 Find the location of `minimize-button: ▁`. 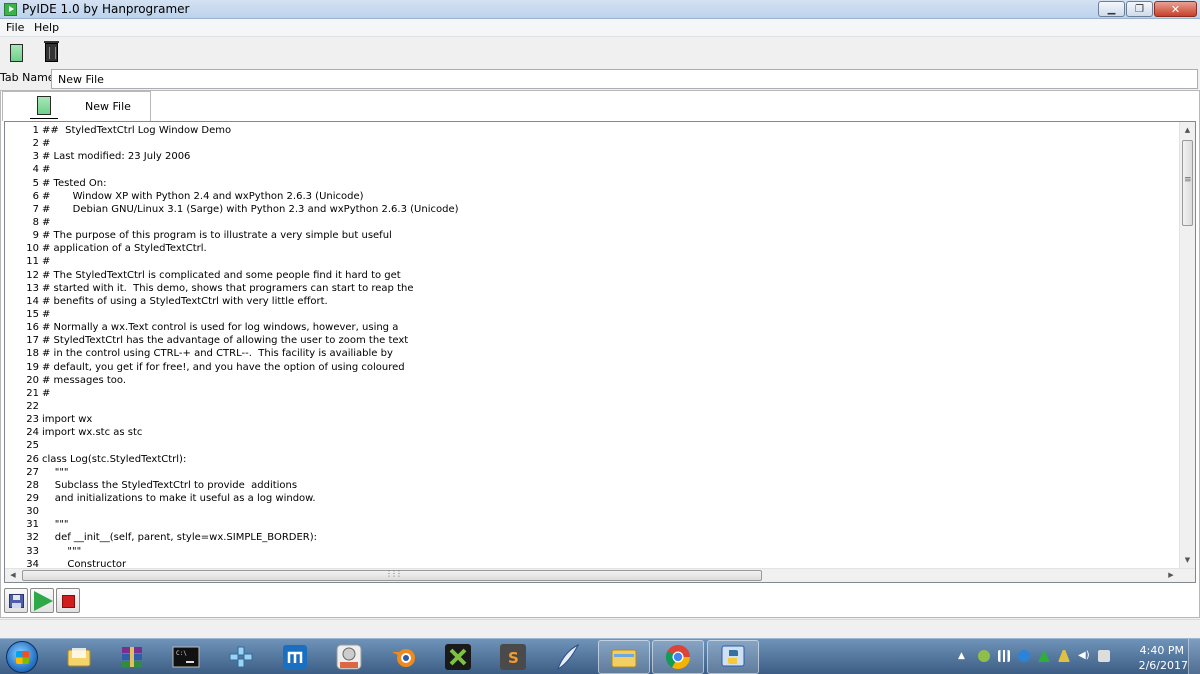

minimize-button: ▁ is located at coordinates (1111, 9).